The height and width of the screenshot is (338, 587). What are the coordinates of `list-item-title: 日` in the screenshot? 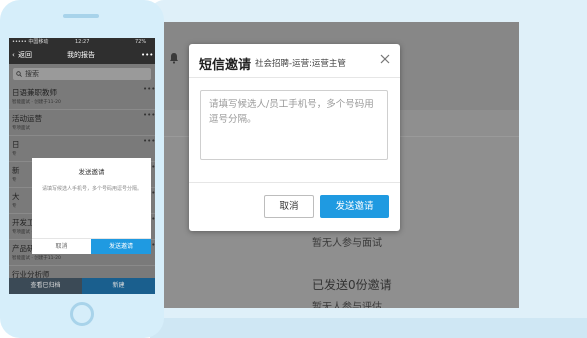 It's located at (16, 144).